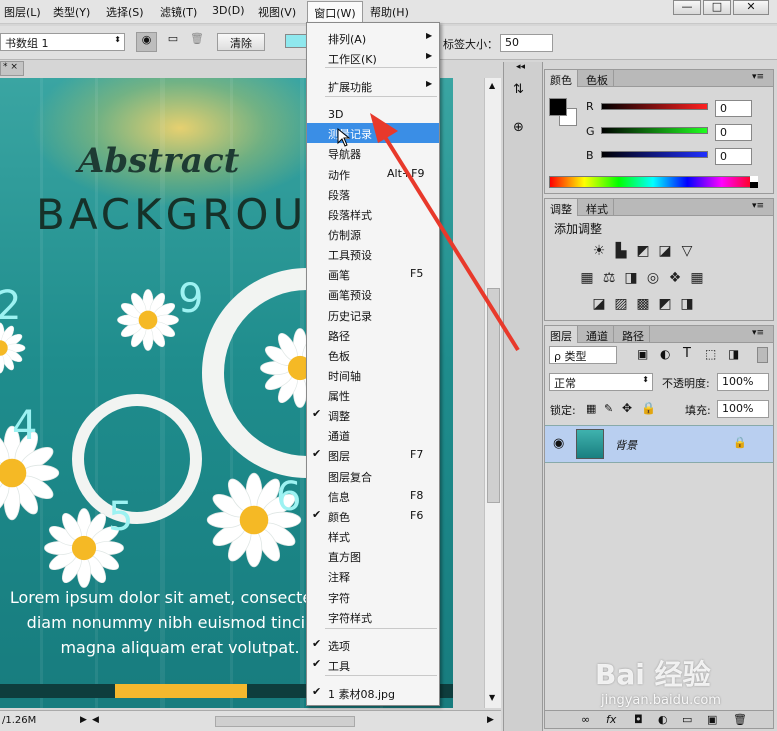  I want to click on channel-mixer-icon: ❖, so click(675, 278).